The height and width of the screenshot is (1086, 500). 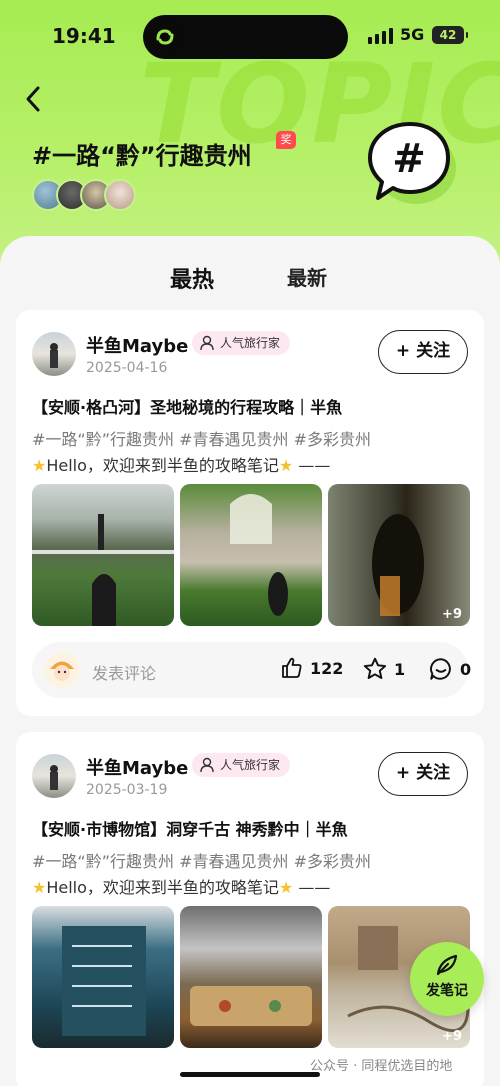 I want to click on tab-latest: 最新, so click(x=307, y=276).